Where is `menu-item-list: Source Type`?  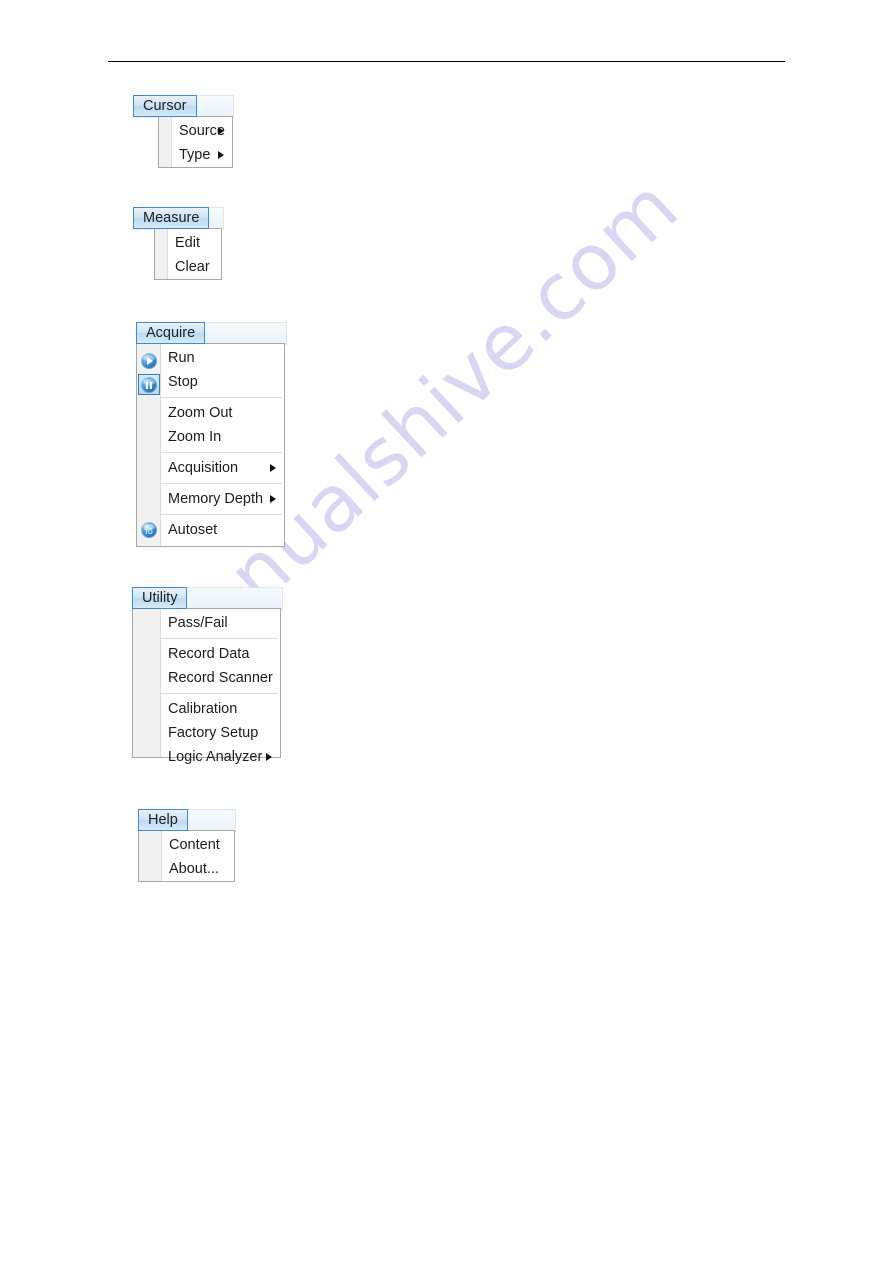 menu-item-list: Source Type is located at coordinates (202, 142).